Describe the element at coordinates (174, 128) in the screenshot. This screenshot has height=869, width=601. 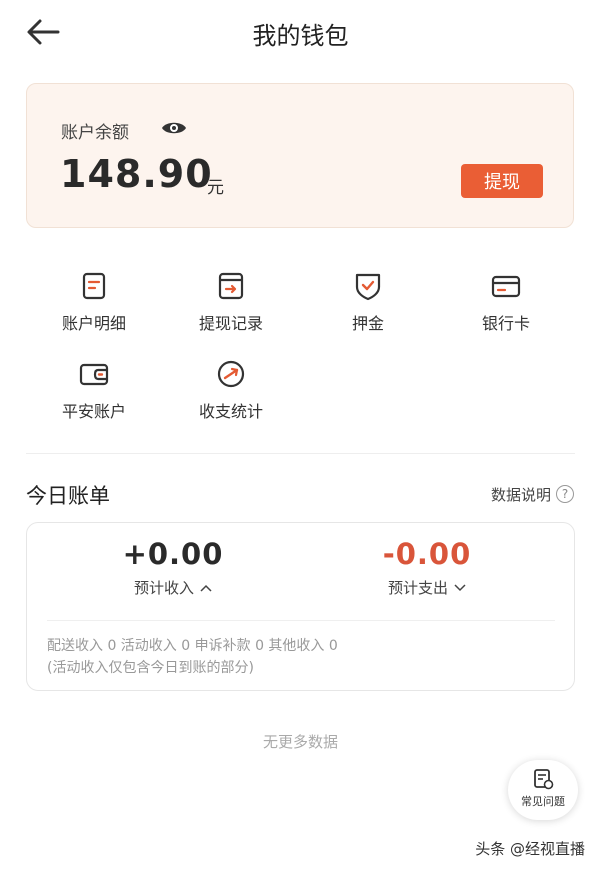
I see `eye-icon` at that location.